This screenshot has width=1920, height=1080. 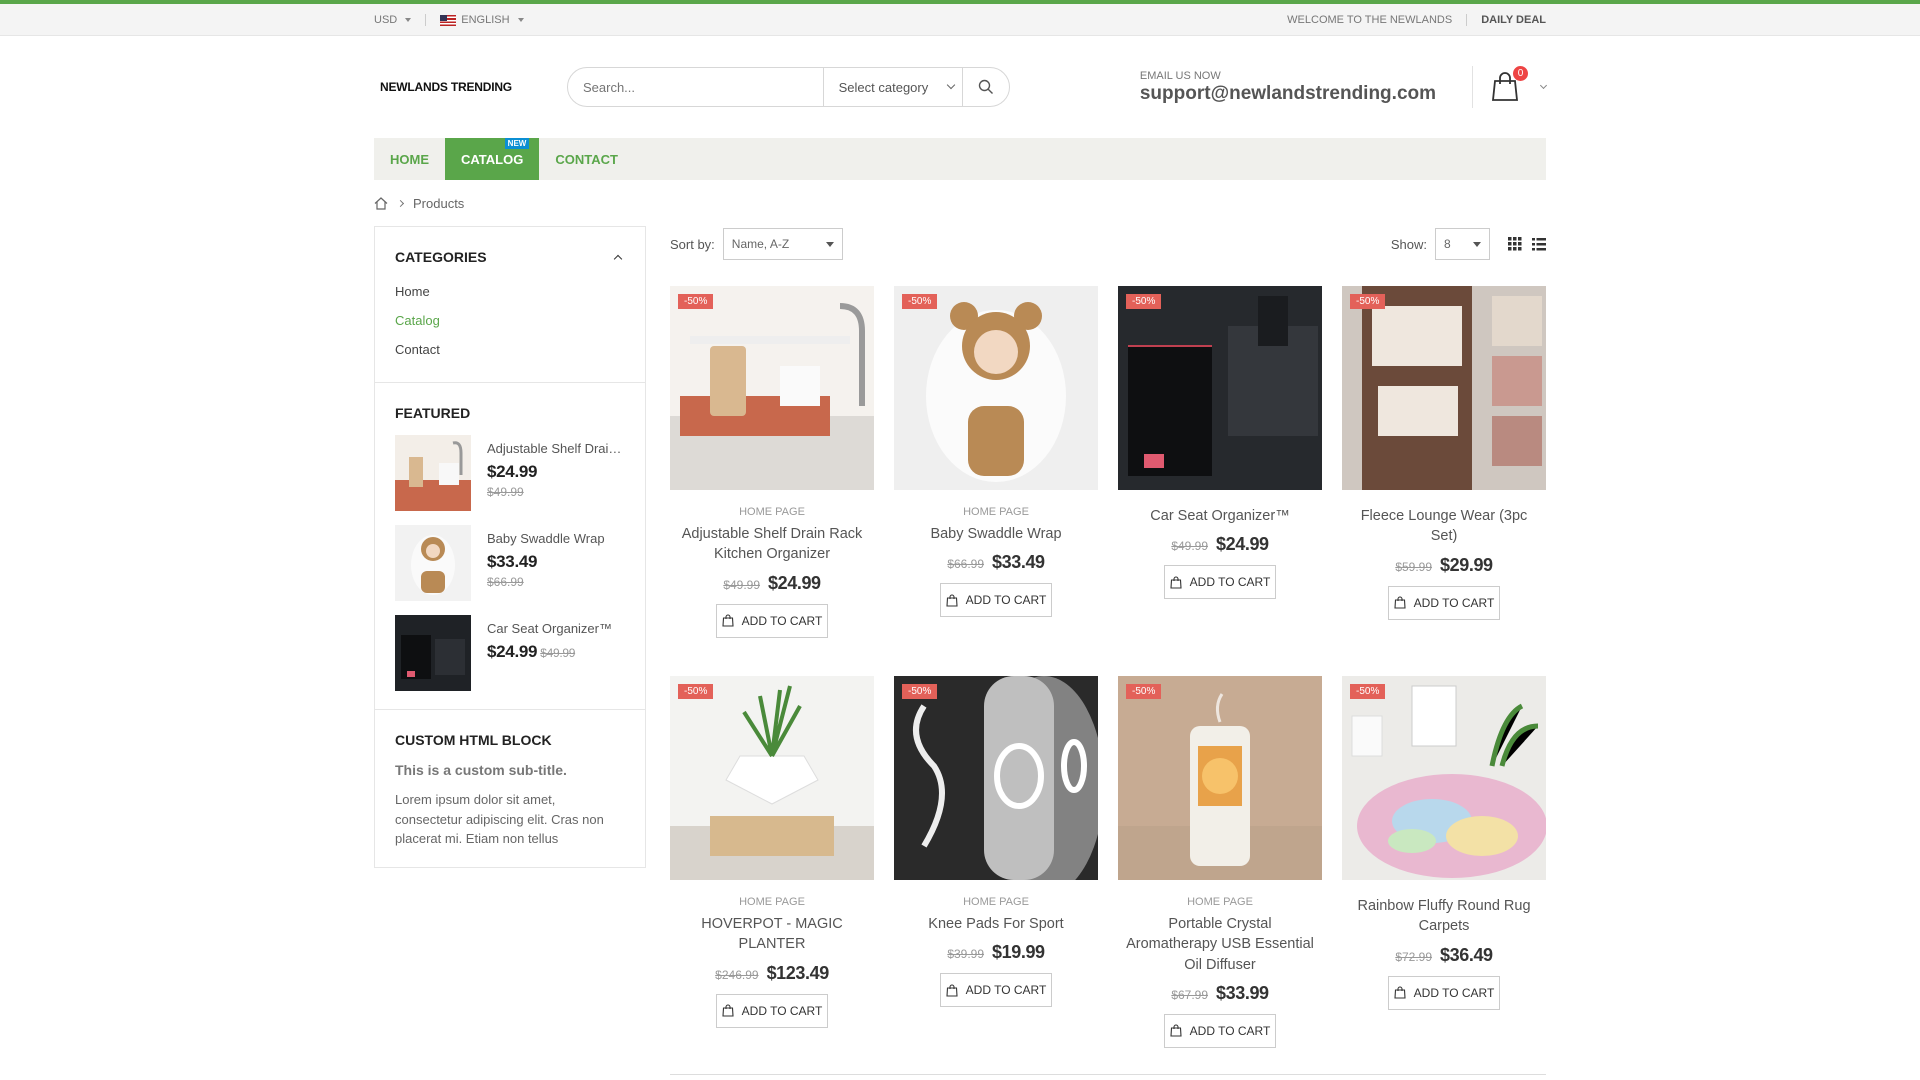 What do you see at coordinates (996, 534) in the screenshot?
I see `product-name: Baby Swaddle Wrap` at bounding box center [996, 534].